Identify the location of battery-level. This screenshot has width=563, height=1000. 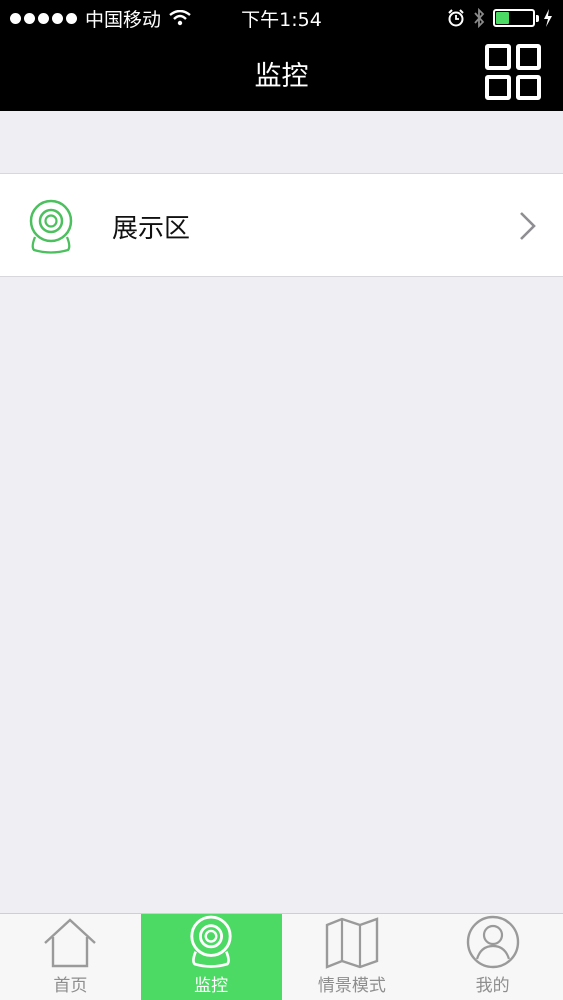
(502, 18).